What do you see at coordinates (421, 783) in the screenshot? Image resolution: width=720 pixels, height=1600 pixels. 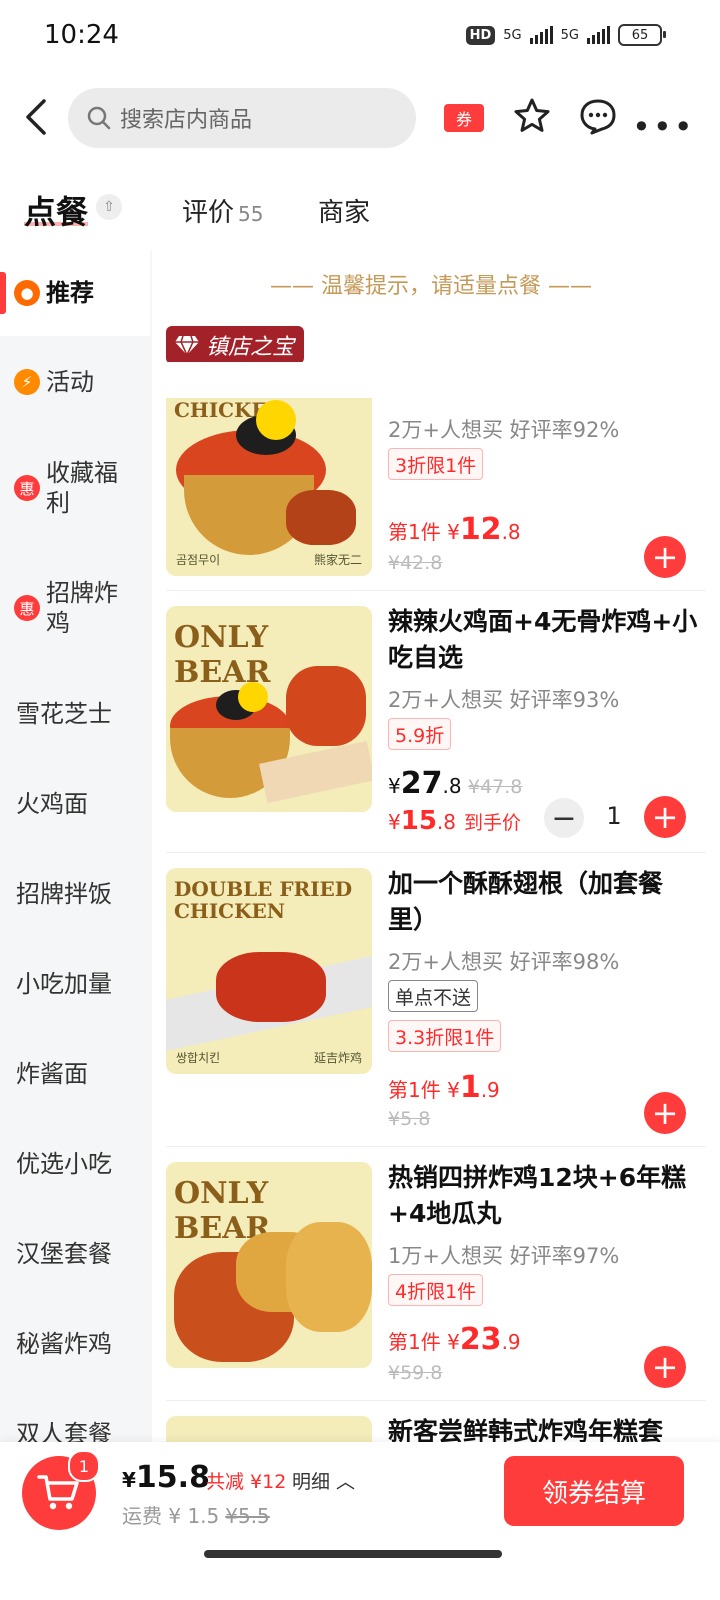 I see `price-int: 27` at bounding box center [421, 783].